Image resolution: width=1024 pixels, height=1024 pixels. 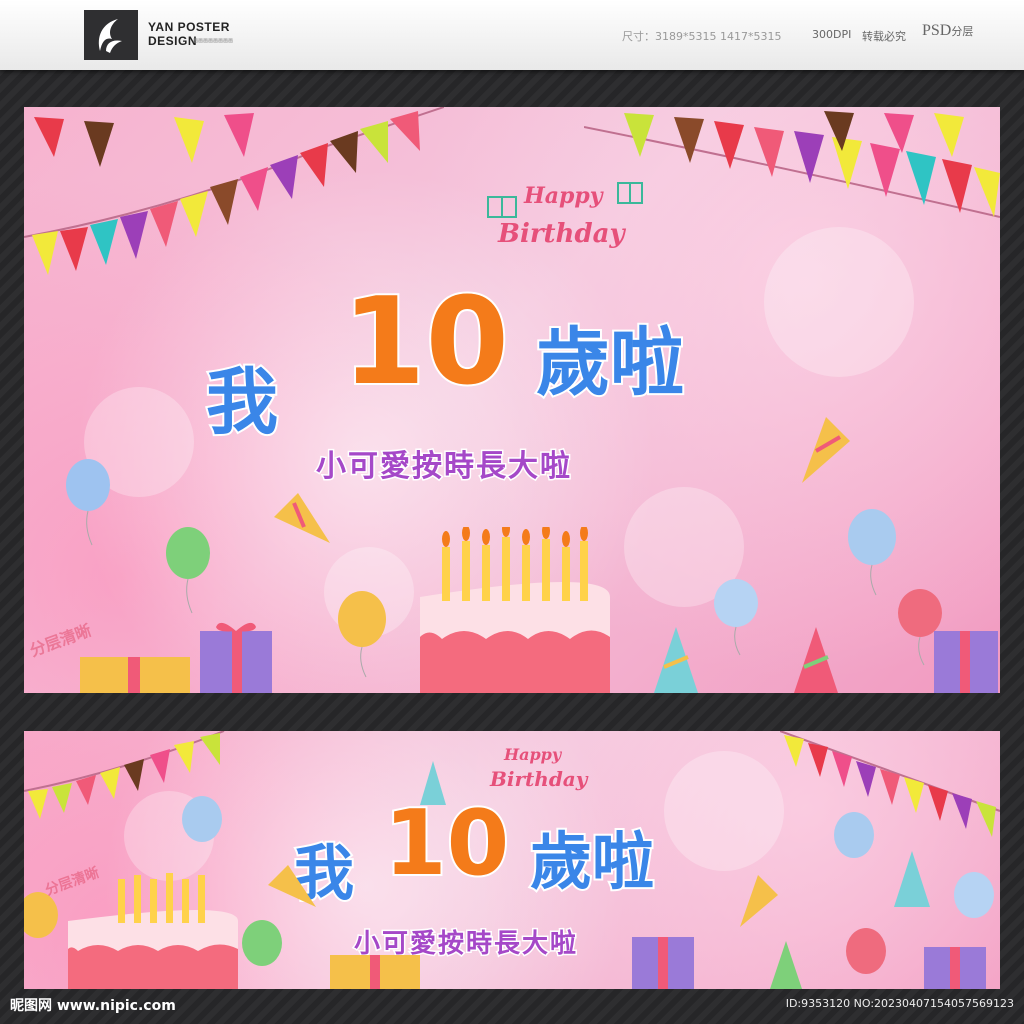 What do you see at coordinates (93, 1006) in the screenshot?
I see `site-footer: 昵图网 www.nipic.com` at bounding box center [93, 1006].